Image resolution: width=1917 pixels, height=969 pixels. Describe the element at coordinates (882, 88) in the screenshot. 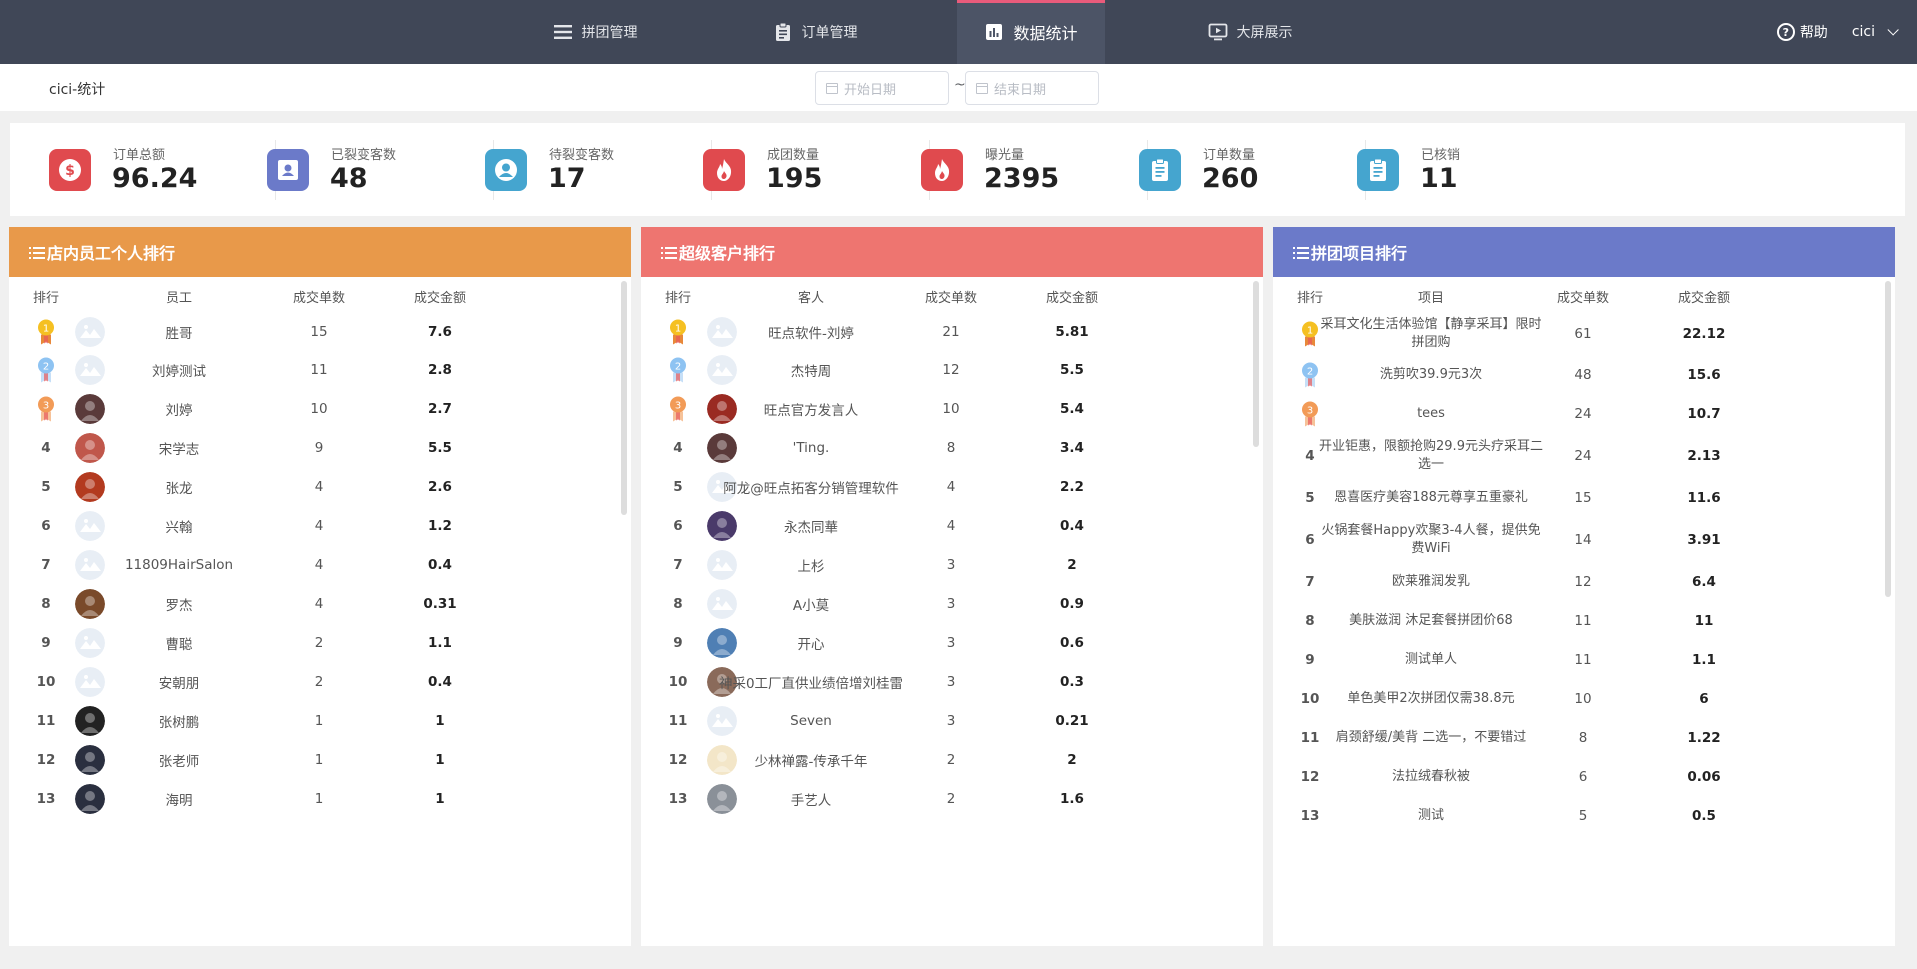

I see `start-date-input: 开始日期` at that location.